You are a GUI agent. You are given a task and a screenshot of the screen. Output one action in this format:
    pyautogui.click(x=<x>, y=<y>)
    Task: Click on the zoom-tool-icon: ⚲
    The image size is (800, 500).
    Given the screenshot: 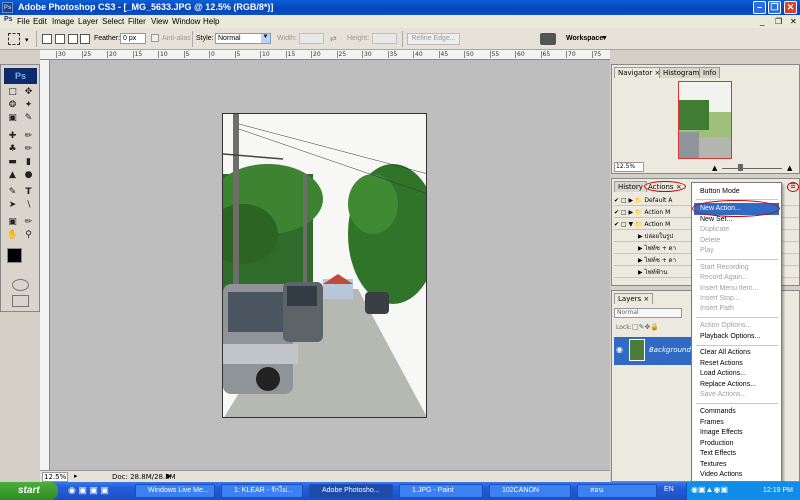 What is the action you would take?
    pyautogui.click(x=28, y=235)
    